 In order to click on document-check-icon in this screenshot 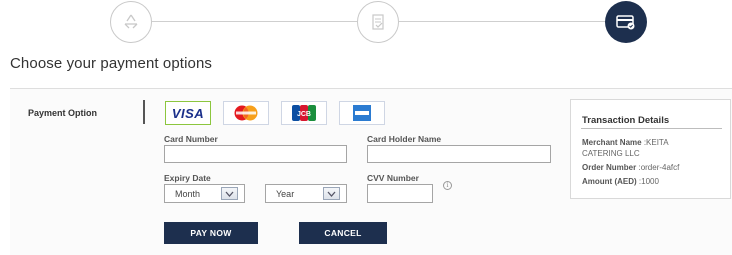, I will do `click(378, 22)`.